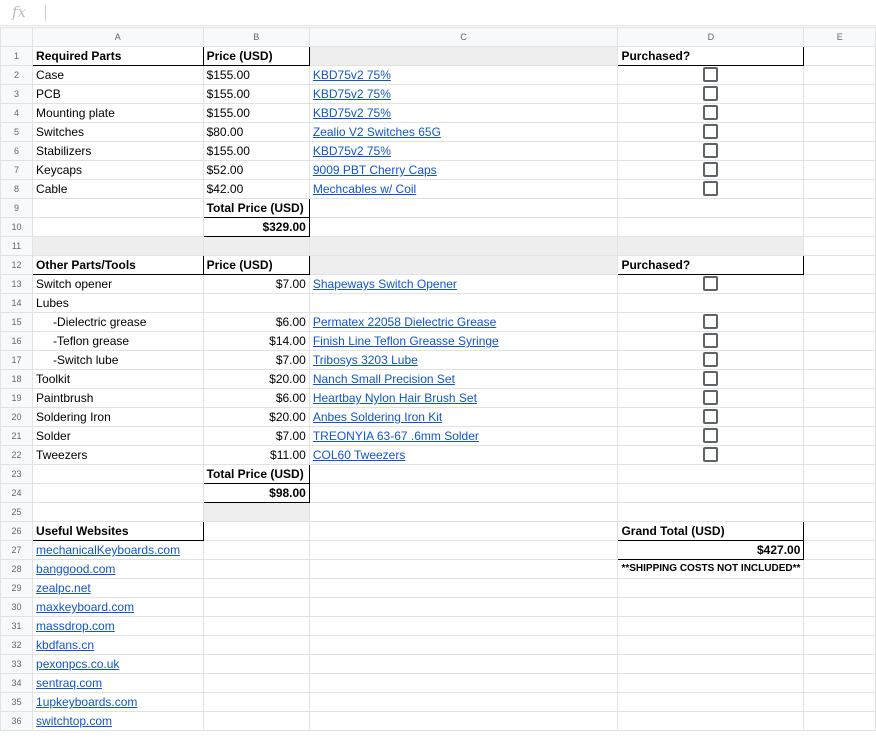  I want to click on cell-c1, so click(463, 56).